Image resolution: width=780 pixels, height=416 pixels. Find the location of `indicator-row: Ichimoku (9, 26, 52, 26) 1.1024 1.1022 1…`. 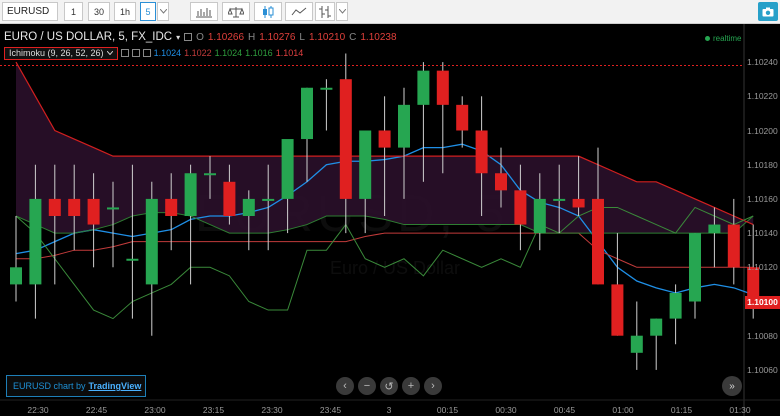

indicator-row: Ichimoku (9, 26, 52, 26) 1.1024 1.1022 1… is located at coordinates (200, 53).